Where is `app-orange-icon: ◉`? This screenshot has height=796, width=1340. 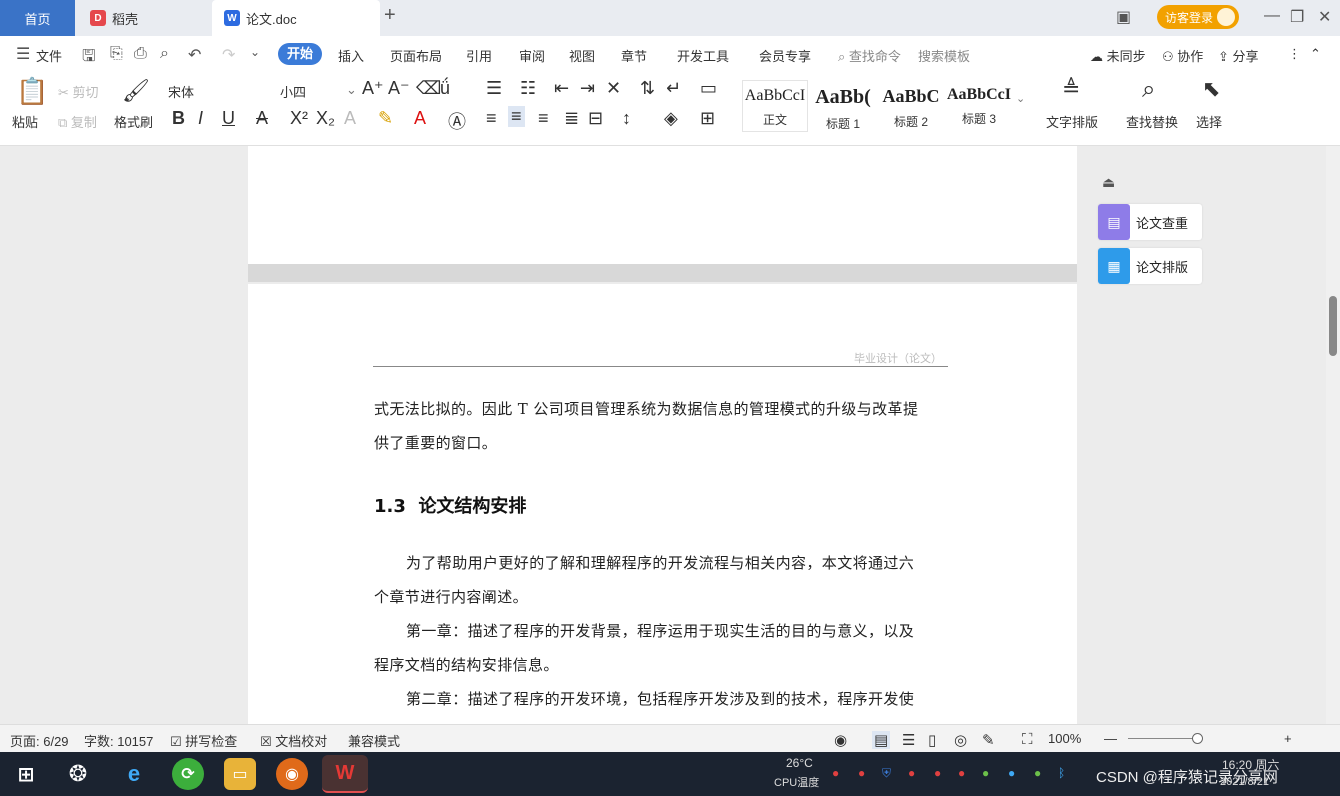 app-orange-icon: ◉ is located at coordinates (292, 774).